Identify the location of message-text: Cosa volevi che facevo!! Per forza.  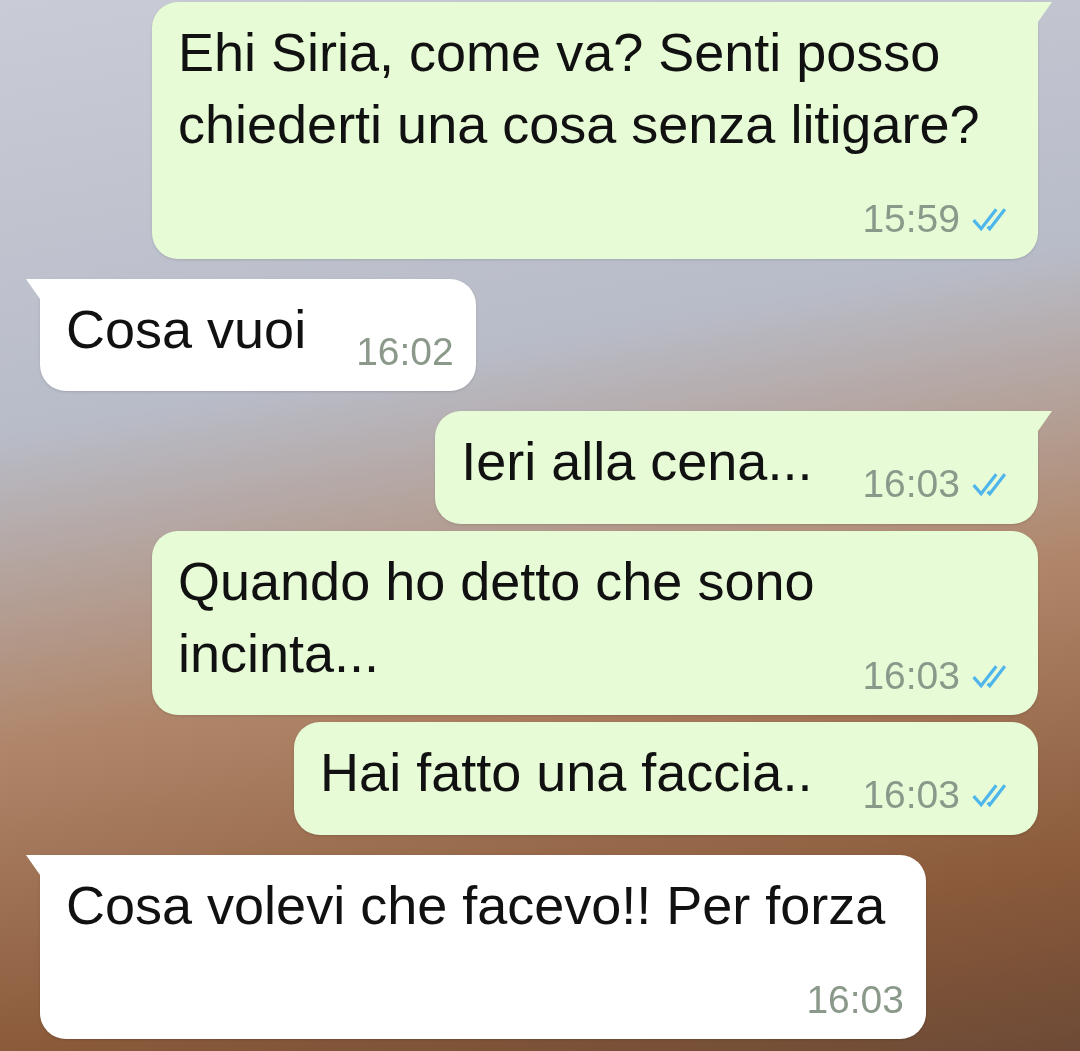
(476, 904).